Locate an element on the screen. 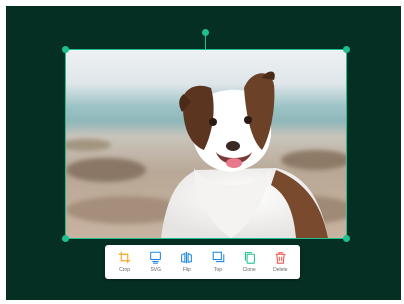 Image resolution: width=404 pixels, height=304 pixels. bring-to-top-button: Top is located at coordinates (218, 262).